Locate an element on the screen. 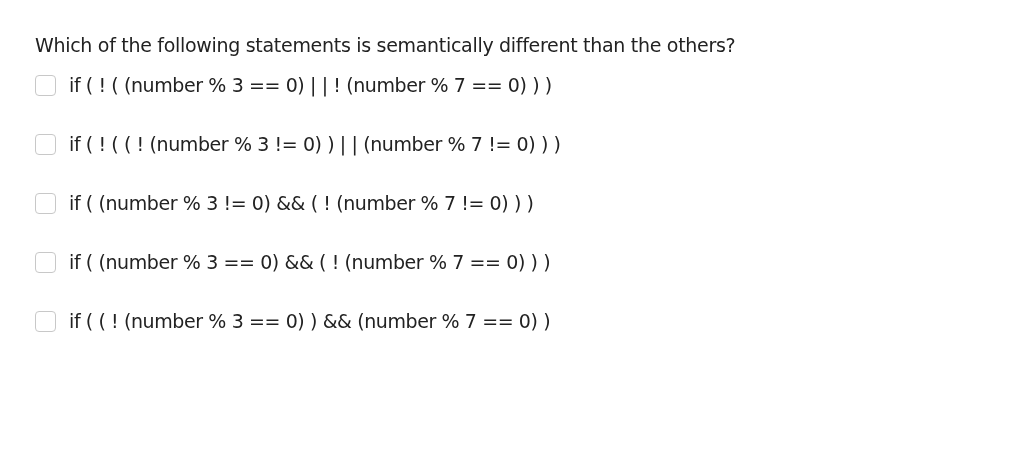  question-text: Which of the following statements is semantically different than the others? is located at coordinates (386, 45).